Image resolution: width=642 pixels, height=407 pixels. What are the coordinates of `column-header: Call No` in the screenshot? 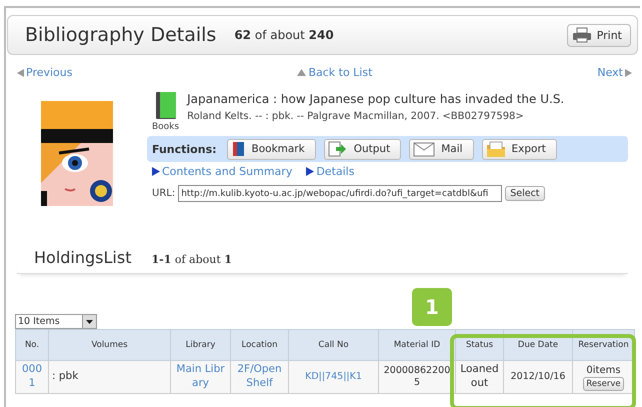 It's located at (333, 345).